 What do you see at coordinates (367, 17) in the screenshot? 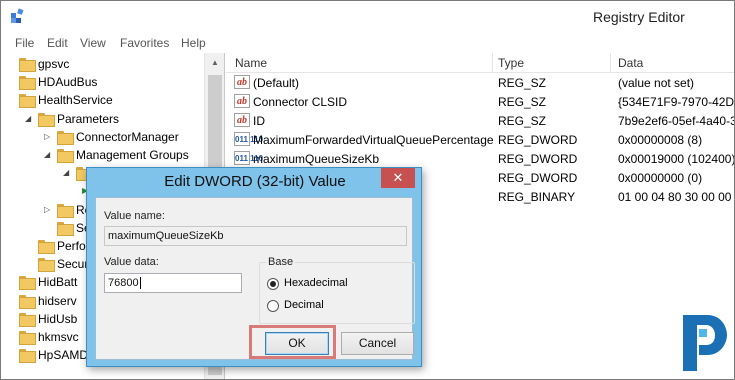
I see `title-bar: Registry Editor` at bounding box center [367, 17].